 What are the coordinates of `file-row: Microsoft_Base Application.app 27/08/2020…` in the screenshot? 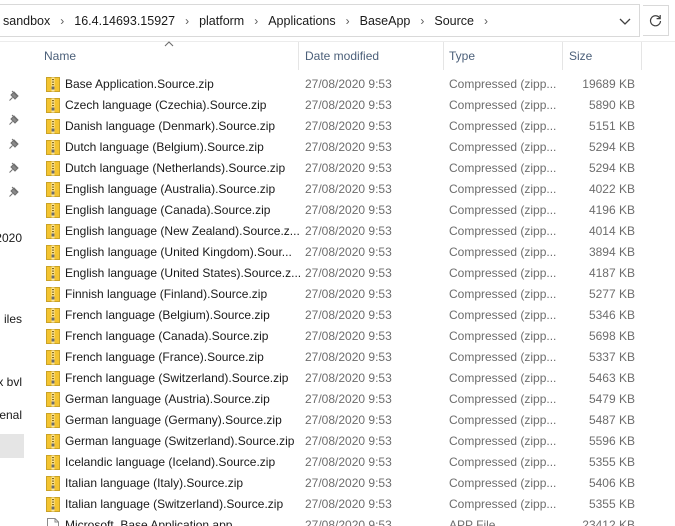 It's located at (344, 520).